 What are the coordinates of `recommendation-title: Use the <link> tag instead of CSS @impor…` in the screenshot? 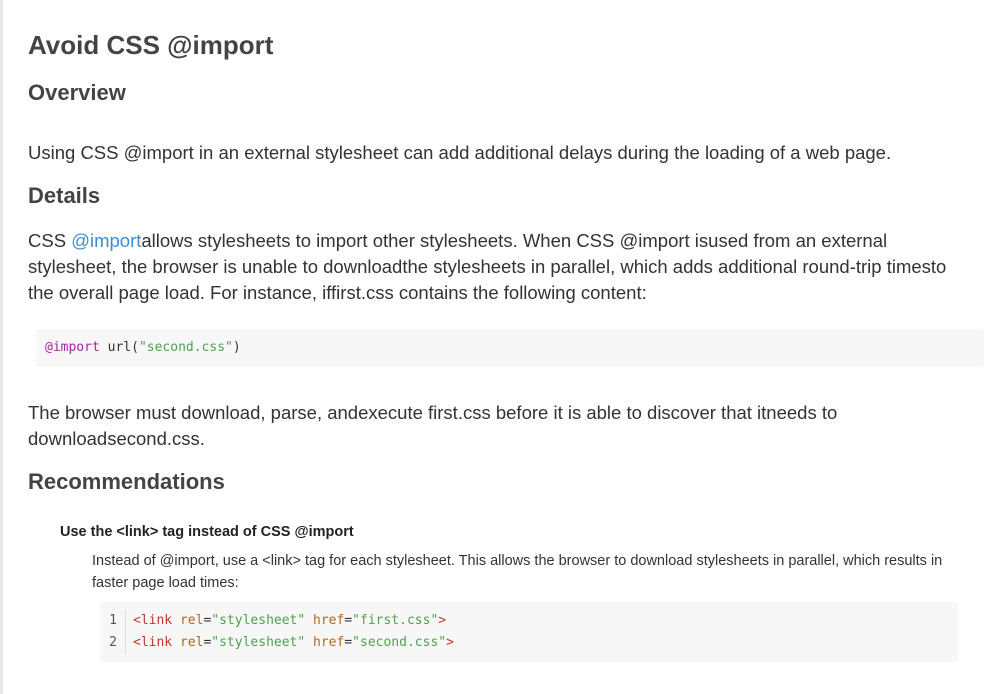 It's located at (207, 532).